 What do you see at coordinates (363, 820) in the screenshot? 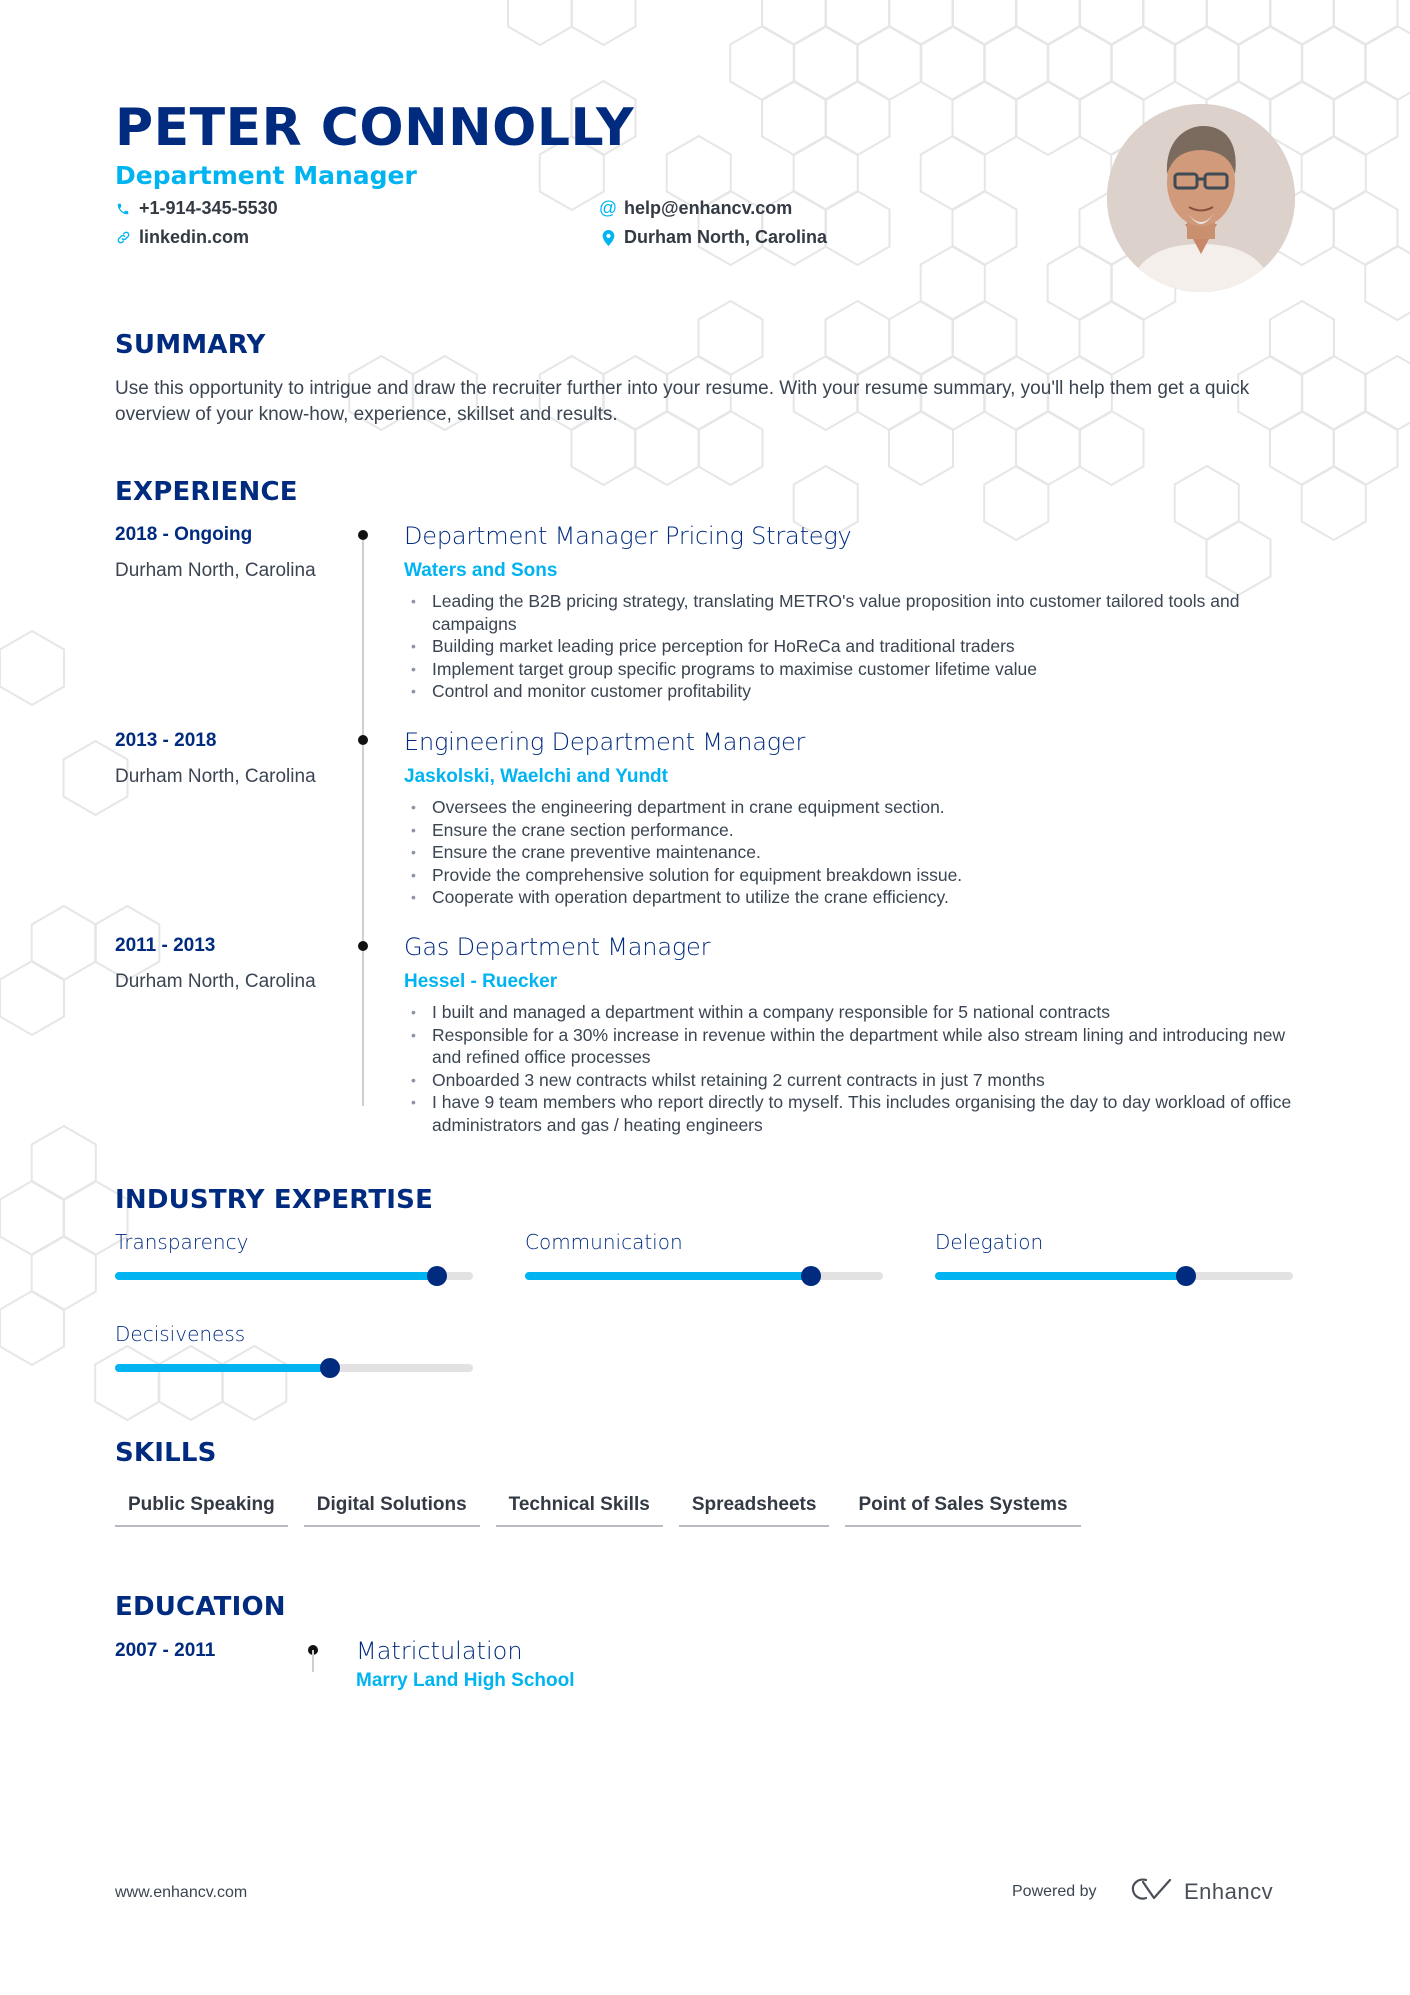
I see `experience-timeline-line` at bounding box center [363, 820].